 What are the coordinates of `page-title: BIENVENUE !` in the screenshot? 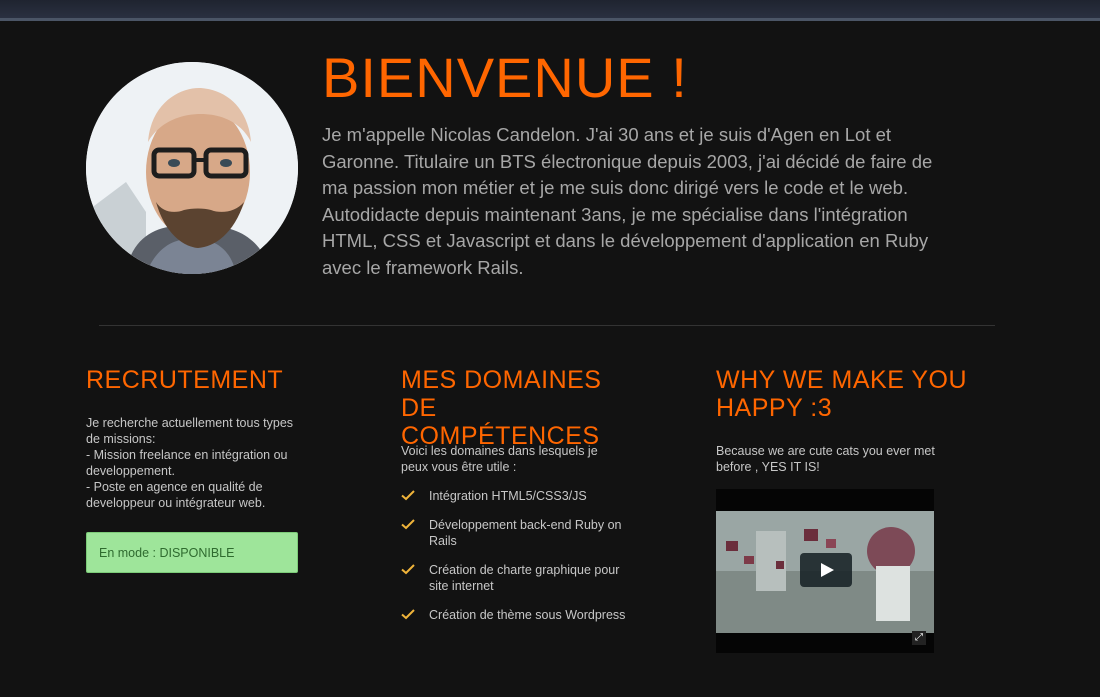 It's located at (505, 77).